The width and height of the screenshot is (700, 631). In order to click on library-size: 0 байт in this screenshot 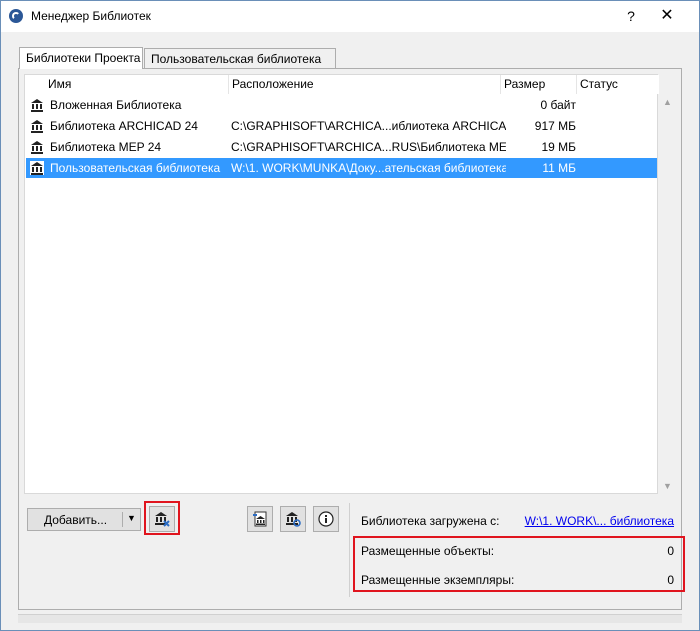, I will do `click(558, 105)`.